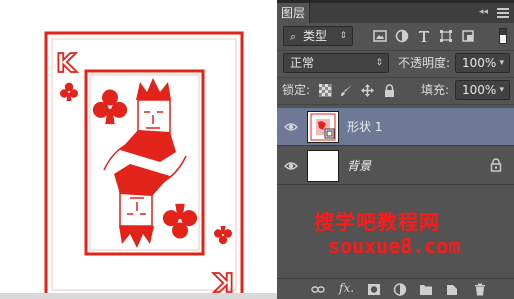 The height and width of the screenshot is (299, 514). What do you see at coordinates (400, 289) in the screenshot?
I see `adjustment-layer-icon` at bounding box center [400, 289].